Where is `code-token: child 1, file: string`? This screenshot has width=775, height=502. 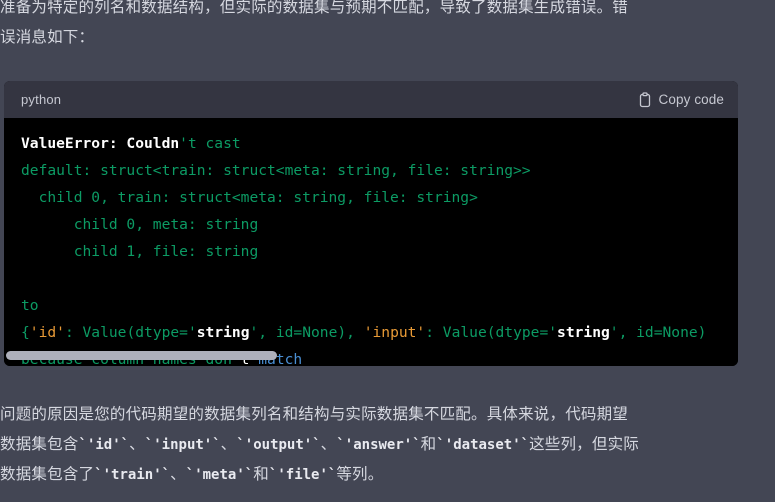
code-token: child 1, file: string is located at coordinates (140, 251).